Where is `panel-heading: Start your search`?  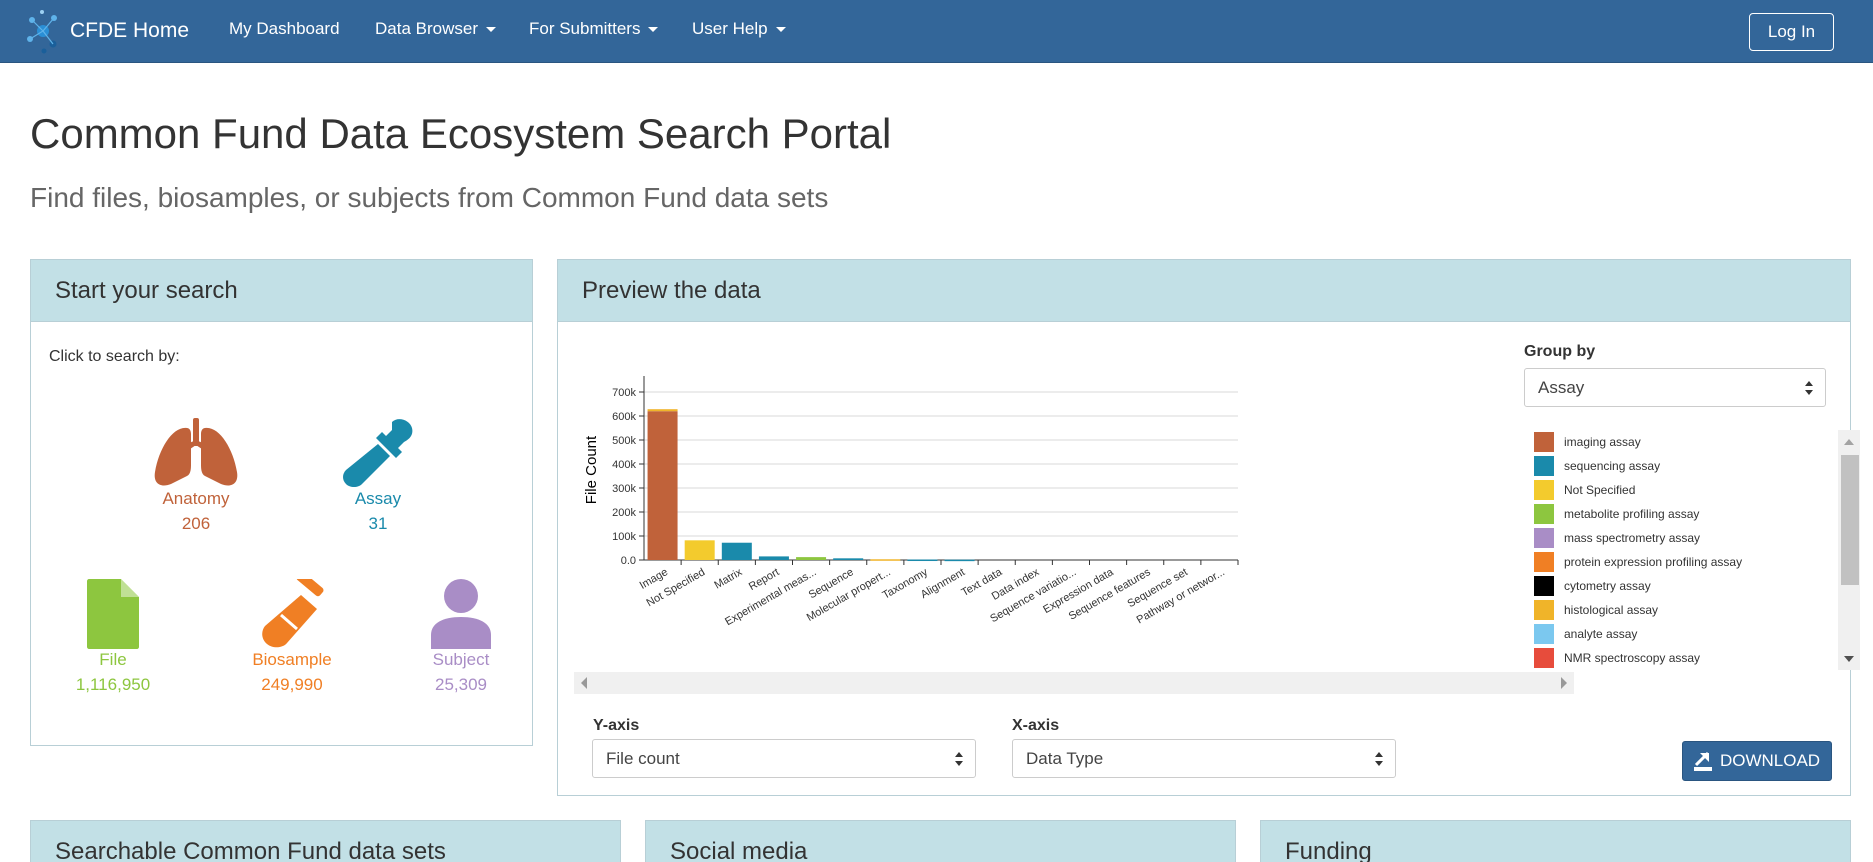 panel-heading: Start your search is located at coordinates (281, 291).